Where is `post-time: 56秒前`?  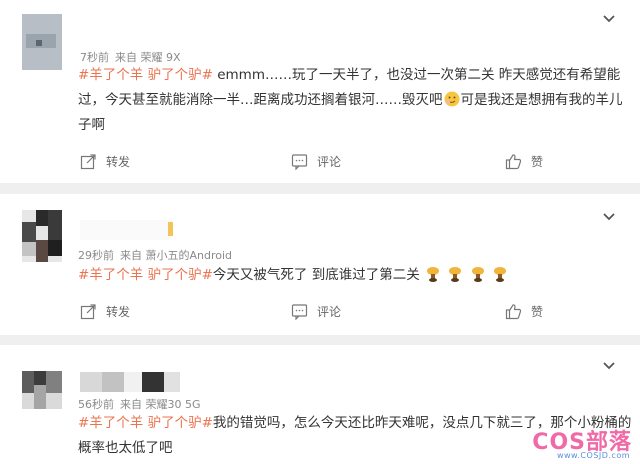 post-time: 56秒前 is located at coordinates (96, 404).